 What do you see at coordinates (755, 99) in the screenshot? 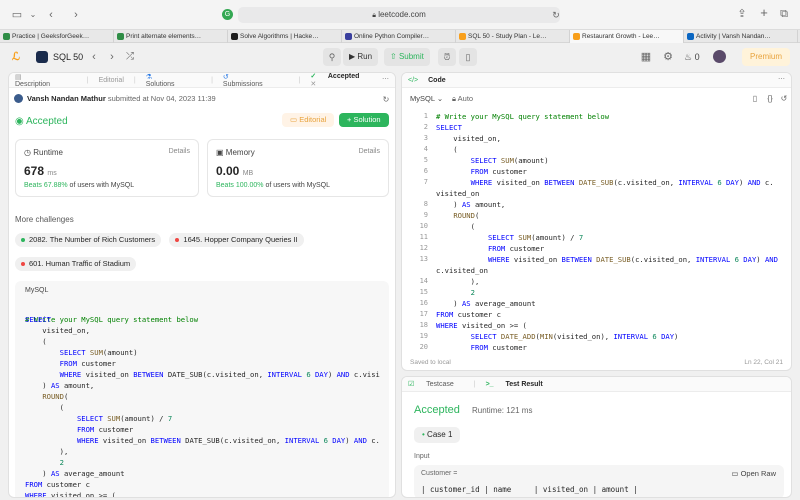
I see `bookmark-icon: ▯` at bounding box center [755, 99].